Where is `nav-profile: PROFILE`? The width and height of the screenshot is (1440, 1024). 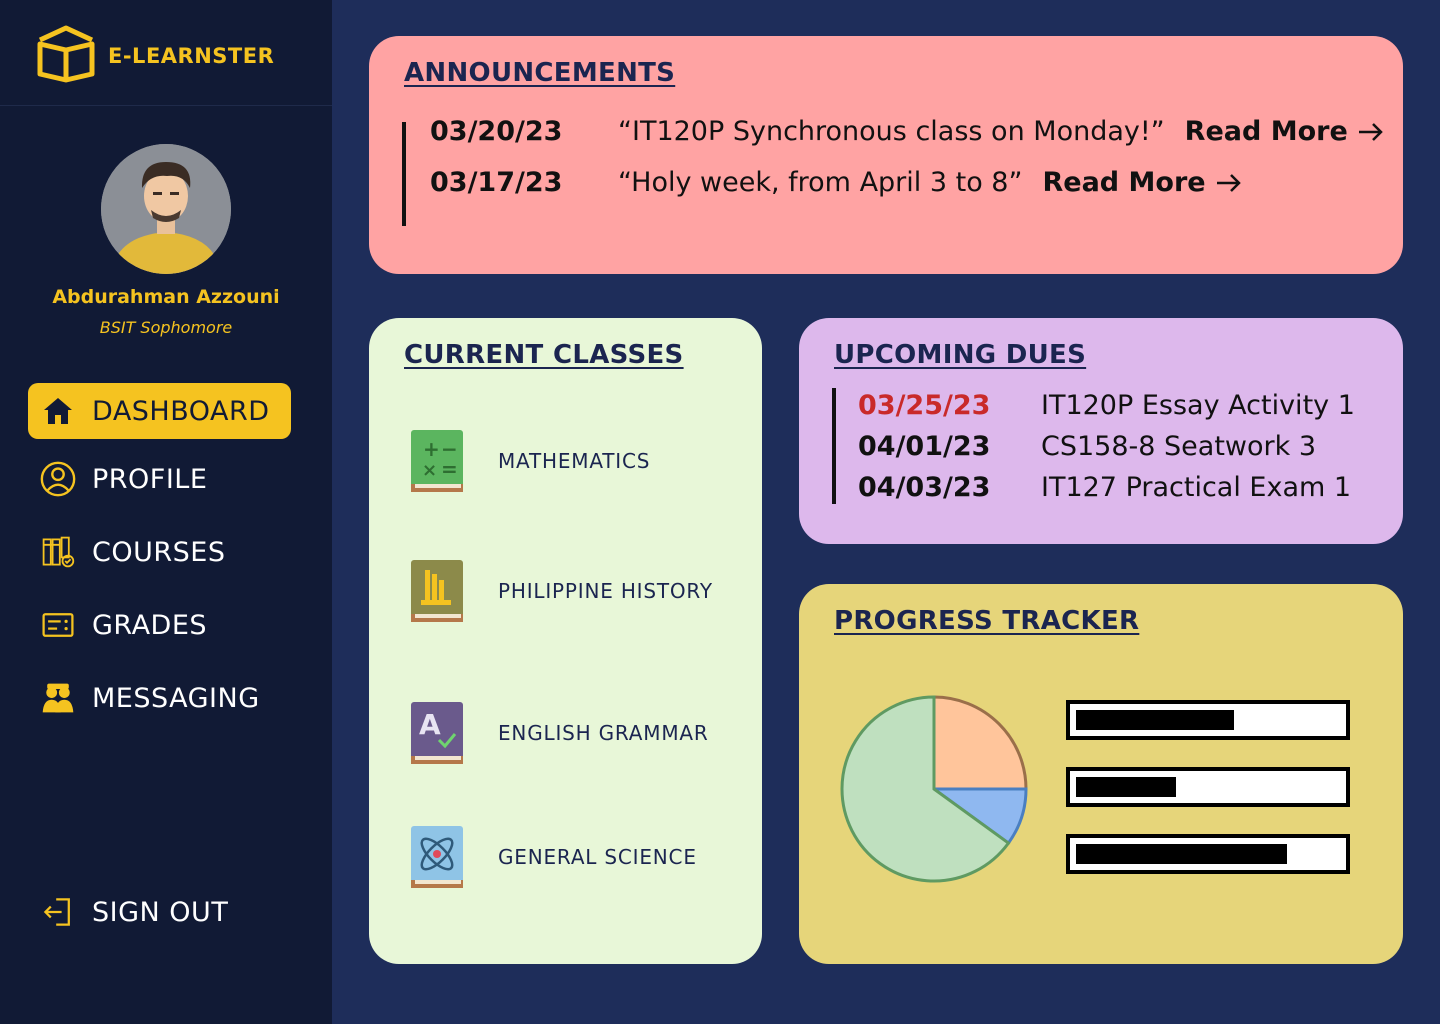
nav-profile: PROFILE is located at coordinates (159, 479).